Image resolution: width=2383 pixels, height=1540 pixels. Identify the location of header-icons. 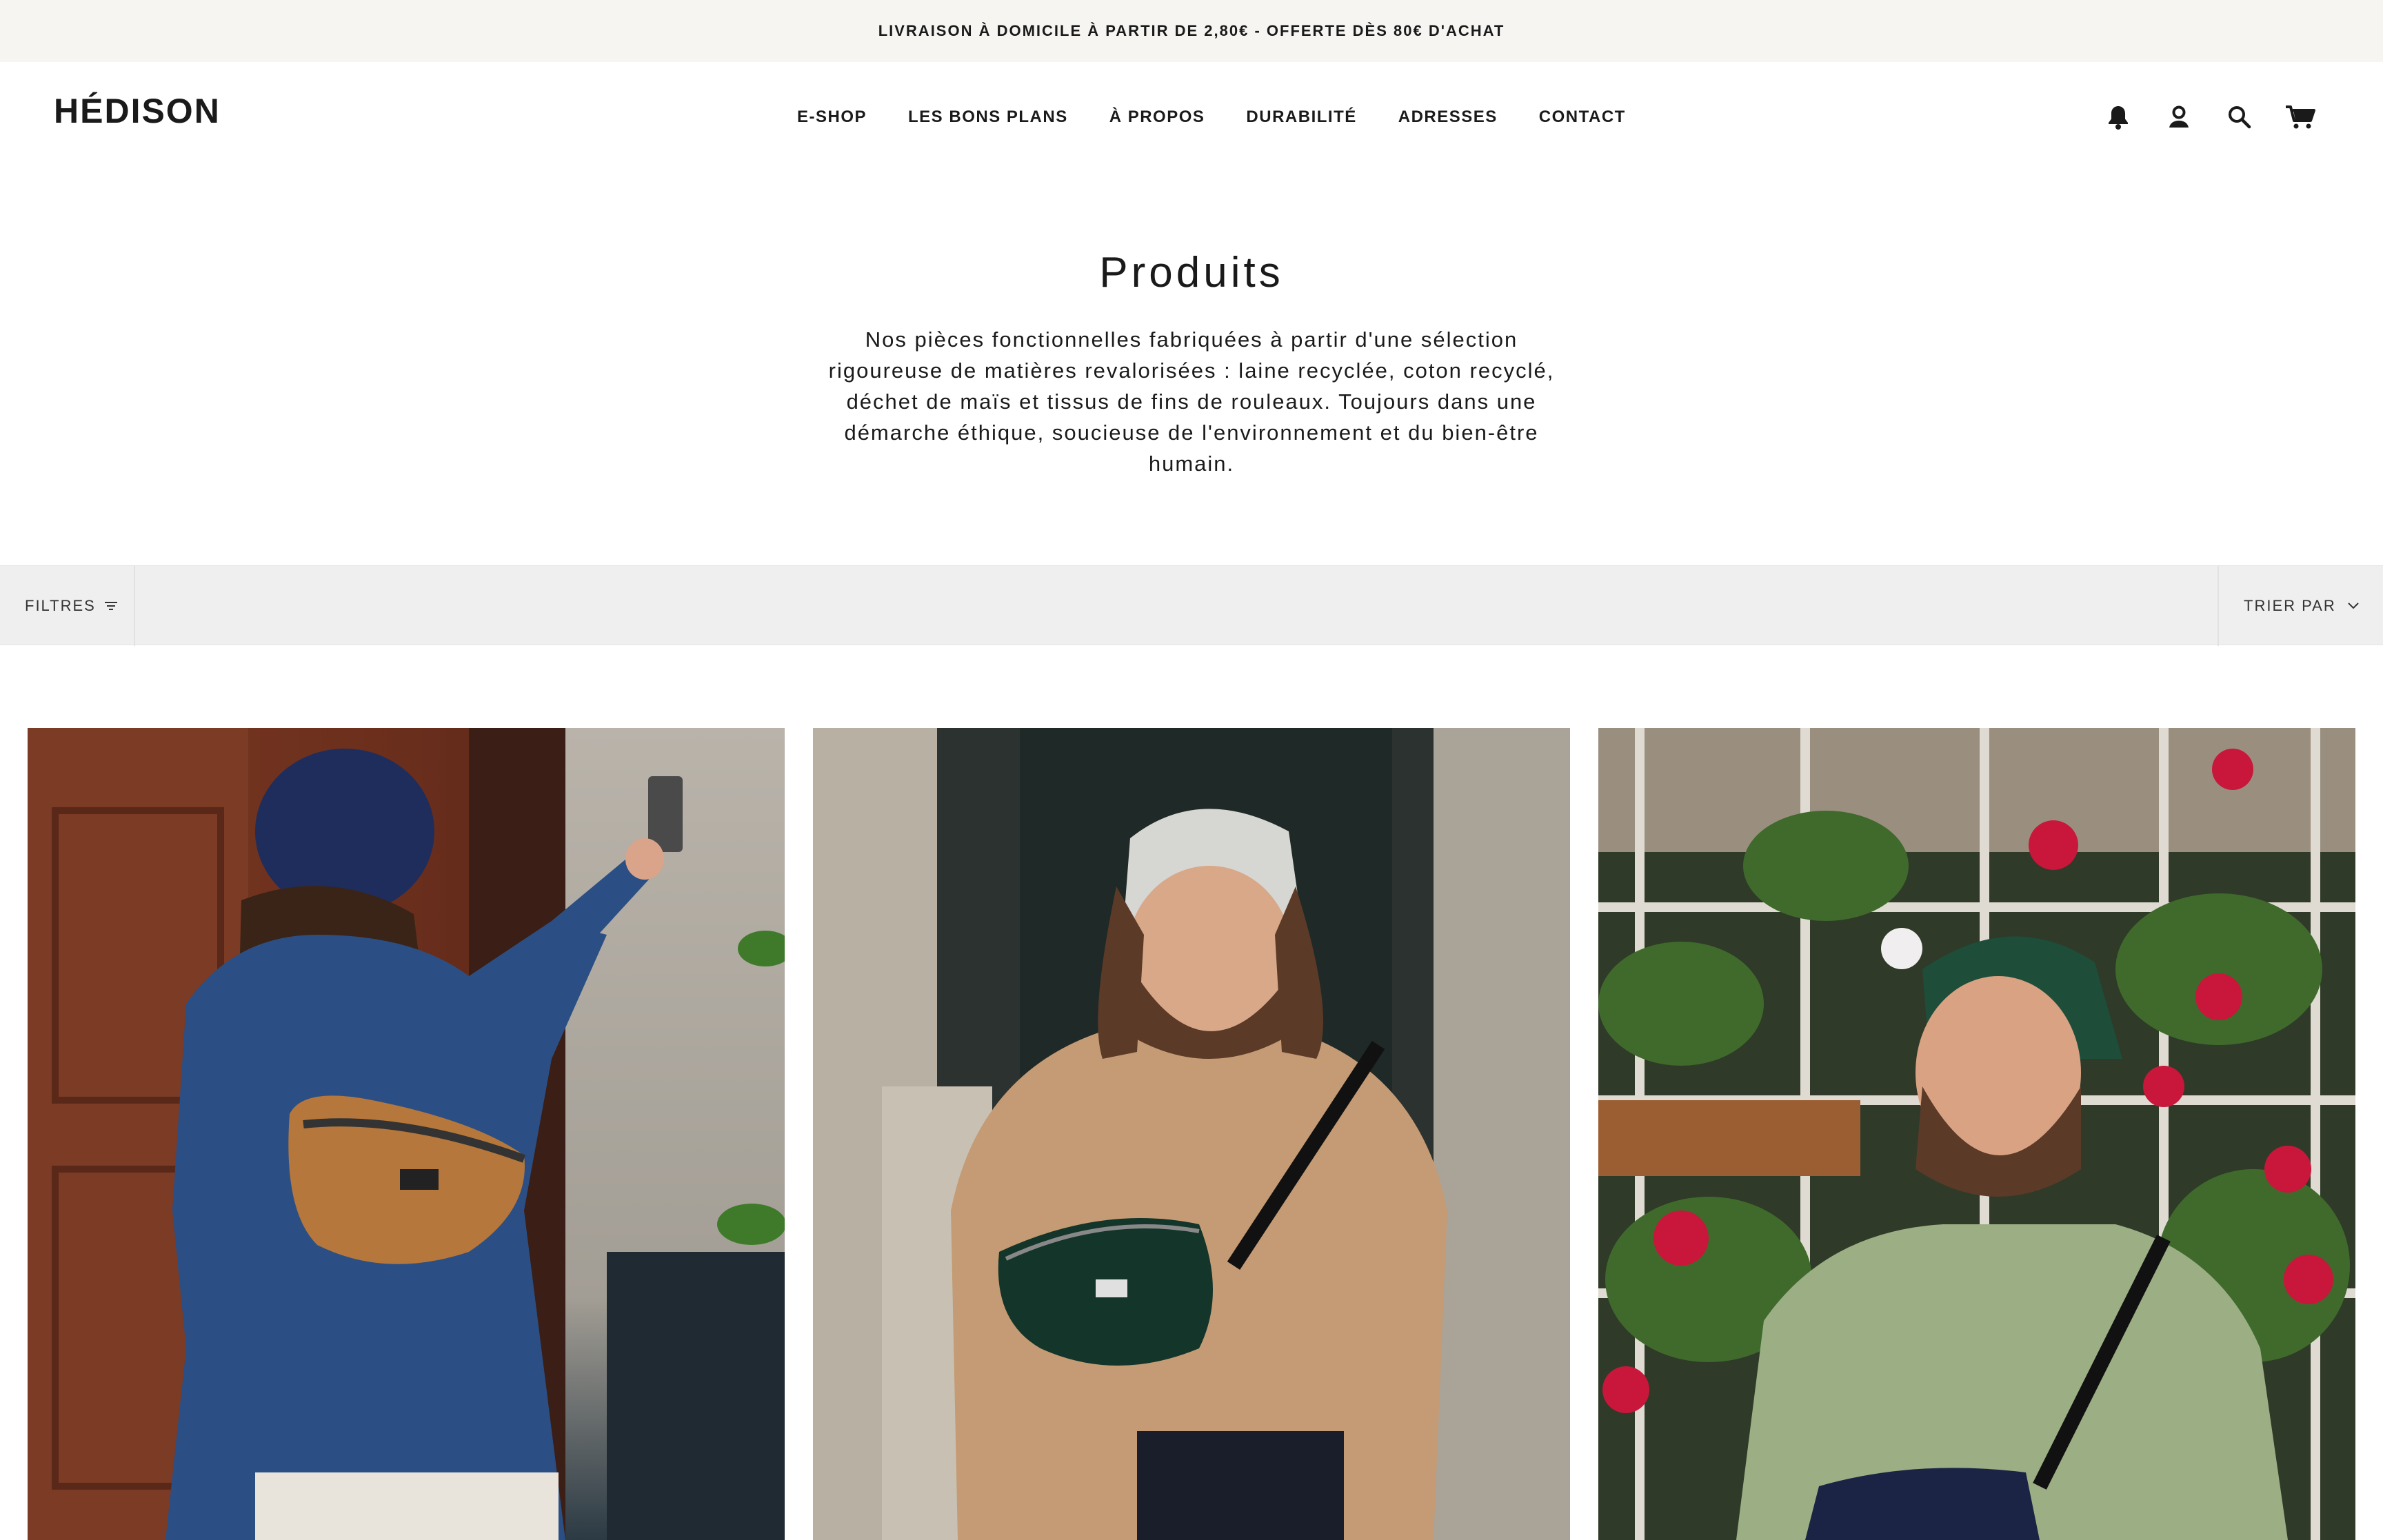
(2195, 117).